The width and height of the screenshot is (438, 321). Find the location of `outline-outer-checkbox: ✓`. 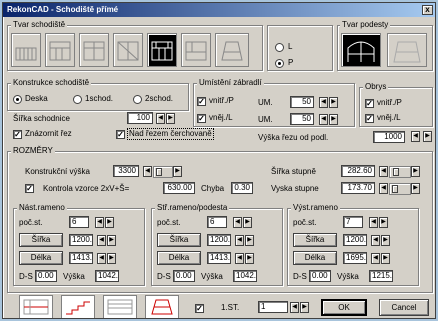

outline-outer-checkbox: ✓ is located at coordinates (369, 118).